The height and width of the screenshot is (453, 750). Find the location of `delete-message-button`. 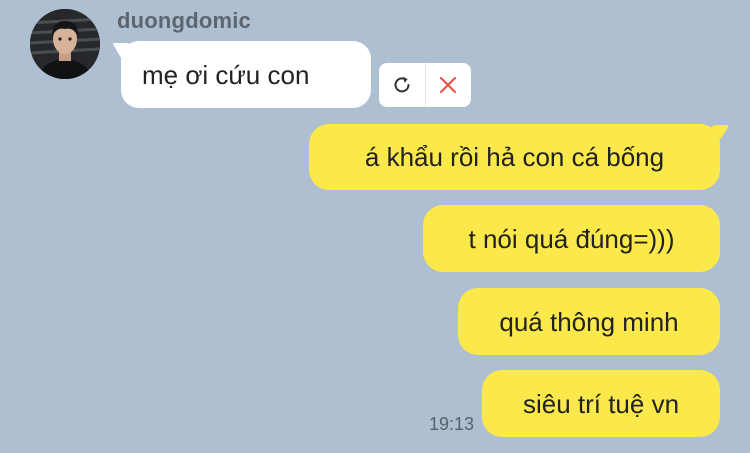

delete-message-button is located at coordinates (448, 85).